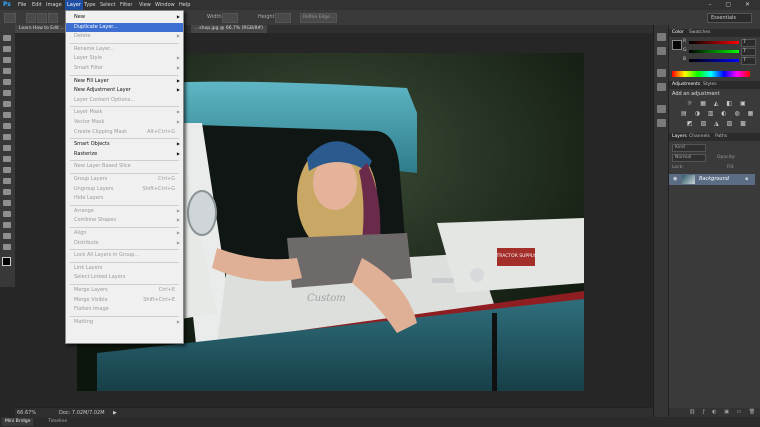  I want to click on type-tool-icon, so click(7, 203).